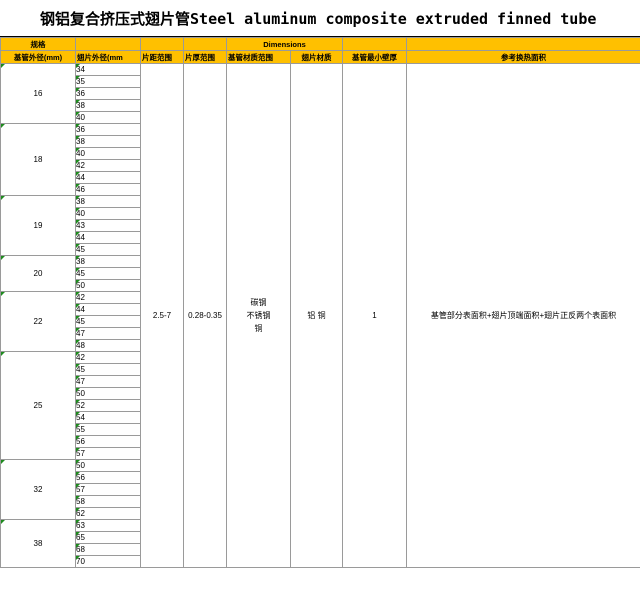 This screenshot has width=640, height=608. What do you see at coordinates (108, 429) in the screenshot?
I see `fin-od-cell: 55` at bounding box center [108, 429].